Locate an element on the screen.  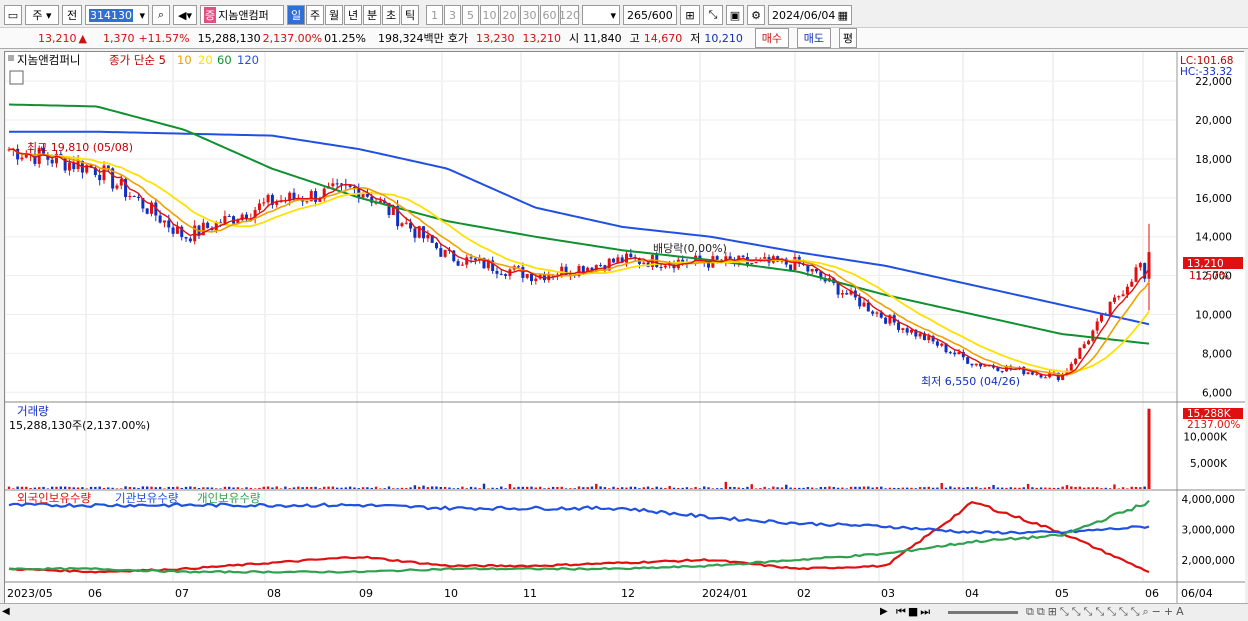
interval-30: 30 is located at coordinates (529, 15).